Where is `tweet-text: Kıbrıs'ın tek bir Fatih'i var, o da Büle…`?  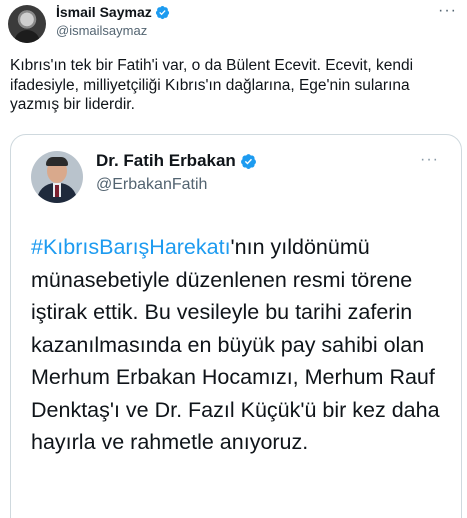 tweet-text: Kıbrıs'ın tek bir Fatih'i var, o da Büle… is located at coordinates (212, 85).